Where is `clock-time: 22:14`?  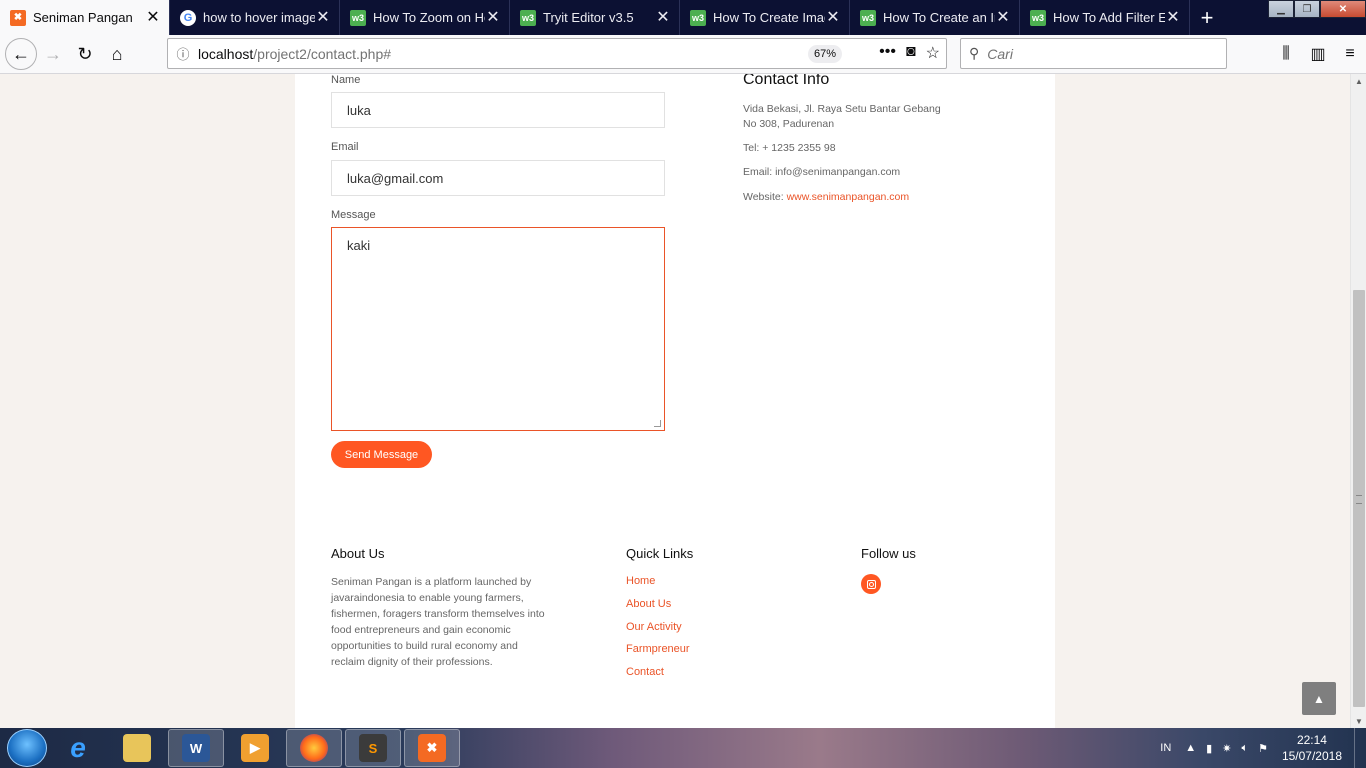
clock-time: 22:14 is located at coordinates (1311, 740).